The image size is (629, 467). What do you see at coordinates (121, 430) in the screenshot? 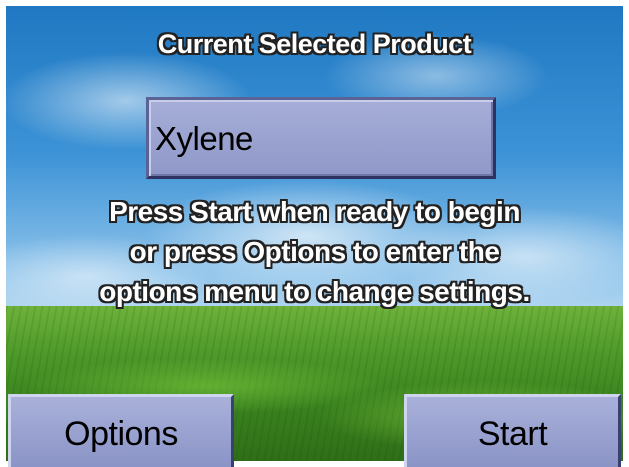
I see `options-button: Options` at bounding box center [121, 430].